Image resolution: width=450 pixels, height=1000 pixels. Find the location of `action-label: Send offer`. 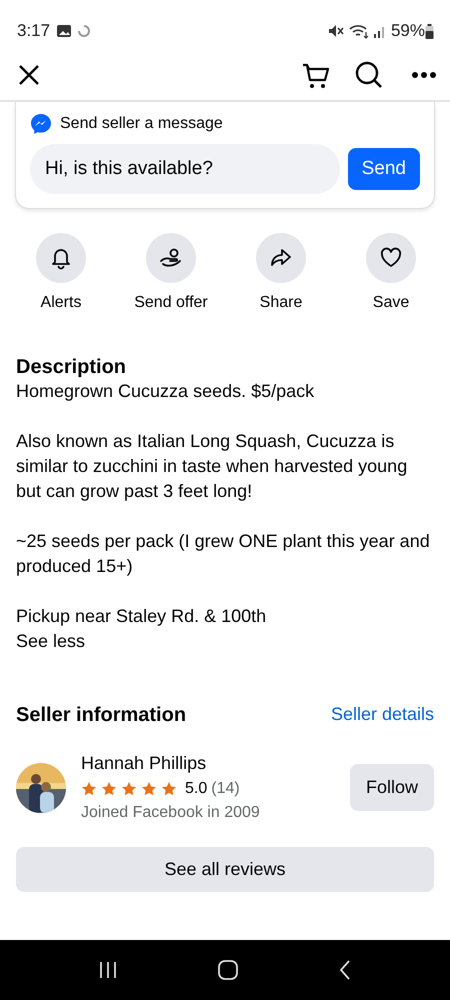

action-label: Send offer is located at coordinates (171, 303).